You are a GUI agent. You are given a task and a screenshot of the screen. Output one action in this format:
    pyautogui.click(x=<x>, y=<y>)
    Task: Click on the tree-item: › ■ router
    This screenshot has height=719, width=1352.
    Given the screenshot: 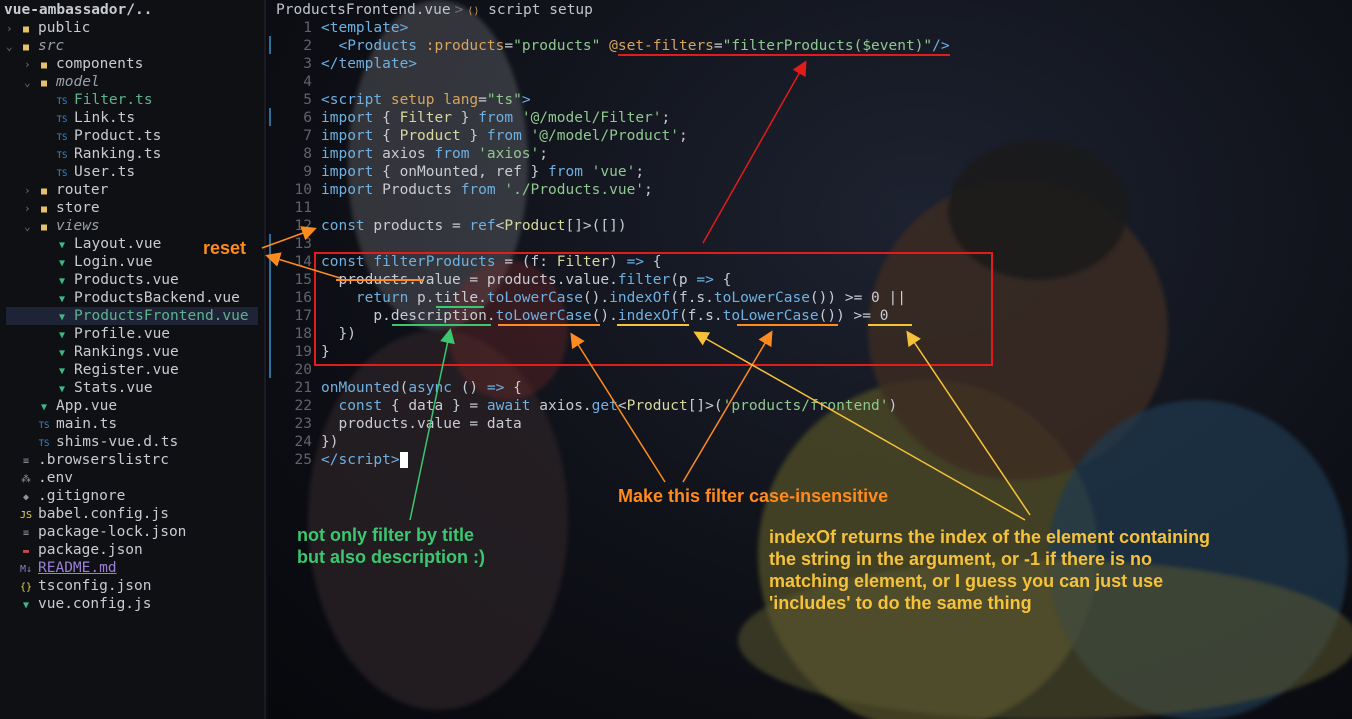 What is the action you would take?
    pyautogui.click(x=66, y=190)
    